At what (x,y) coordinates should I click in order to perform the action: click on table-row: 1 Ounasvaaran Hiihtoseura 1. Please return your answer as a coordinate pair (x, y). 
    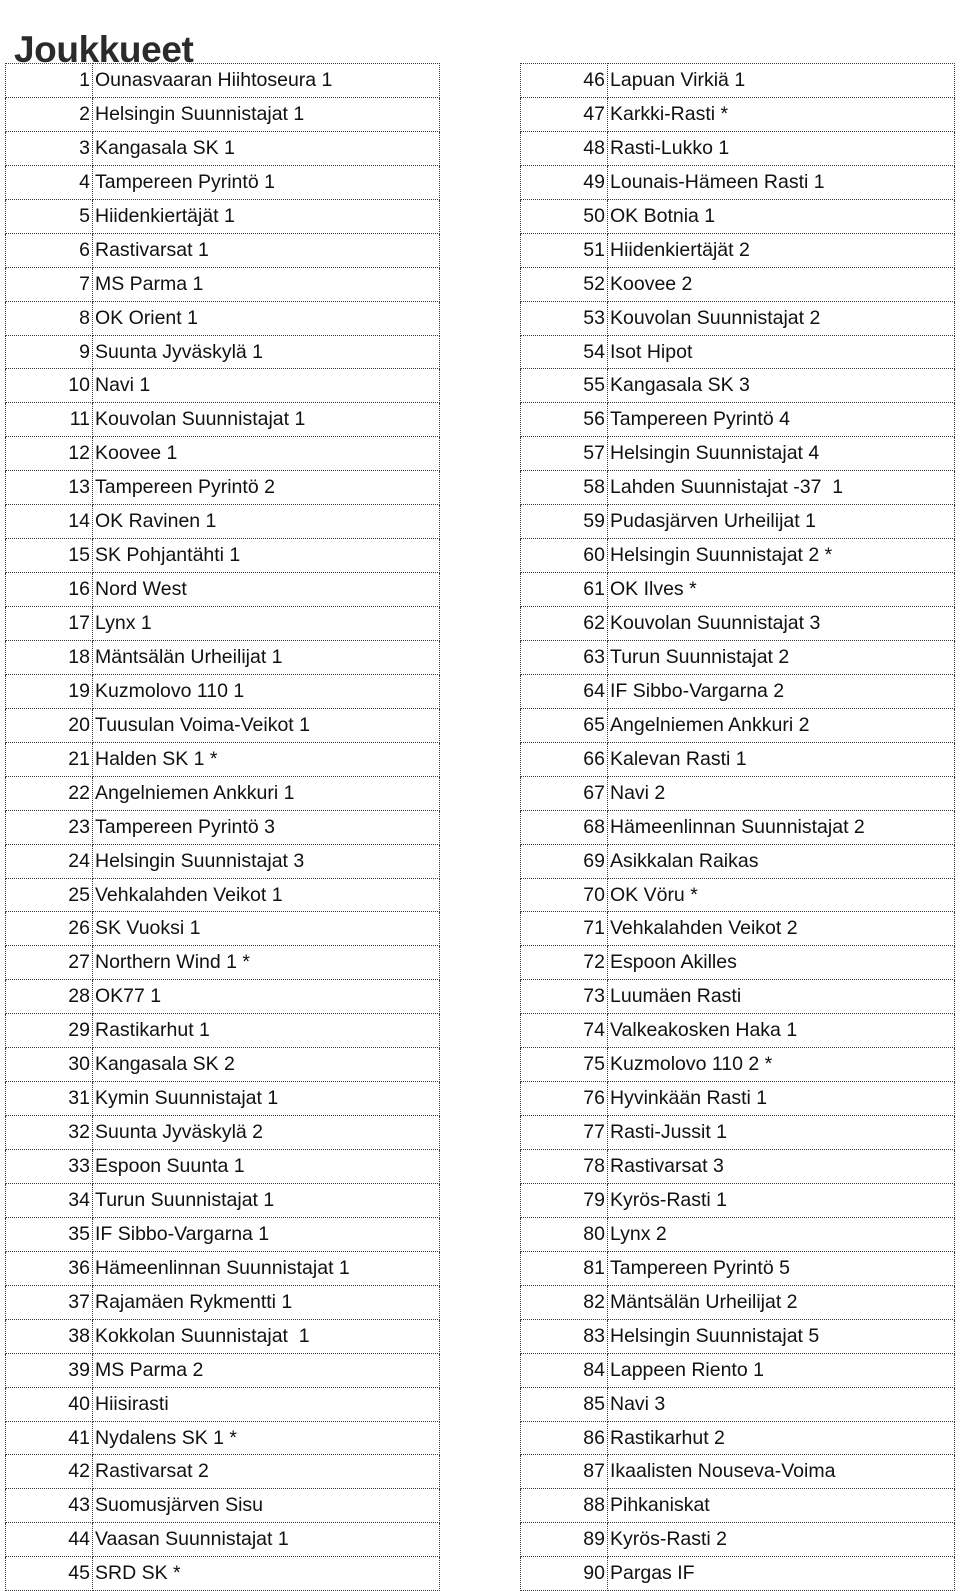
    Looking at the image, I should click on (222, 80).